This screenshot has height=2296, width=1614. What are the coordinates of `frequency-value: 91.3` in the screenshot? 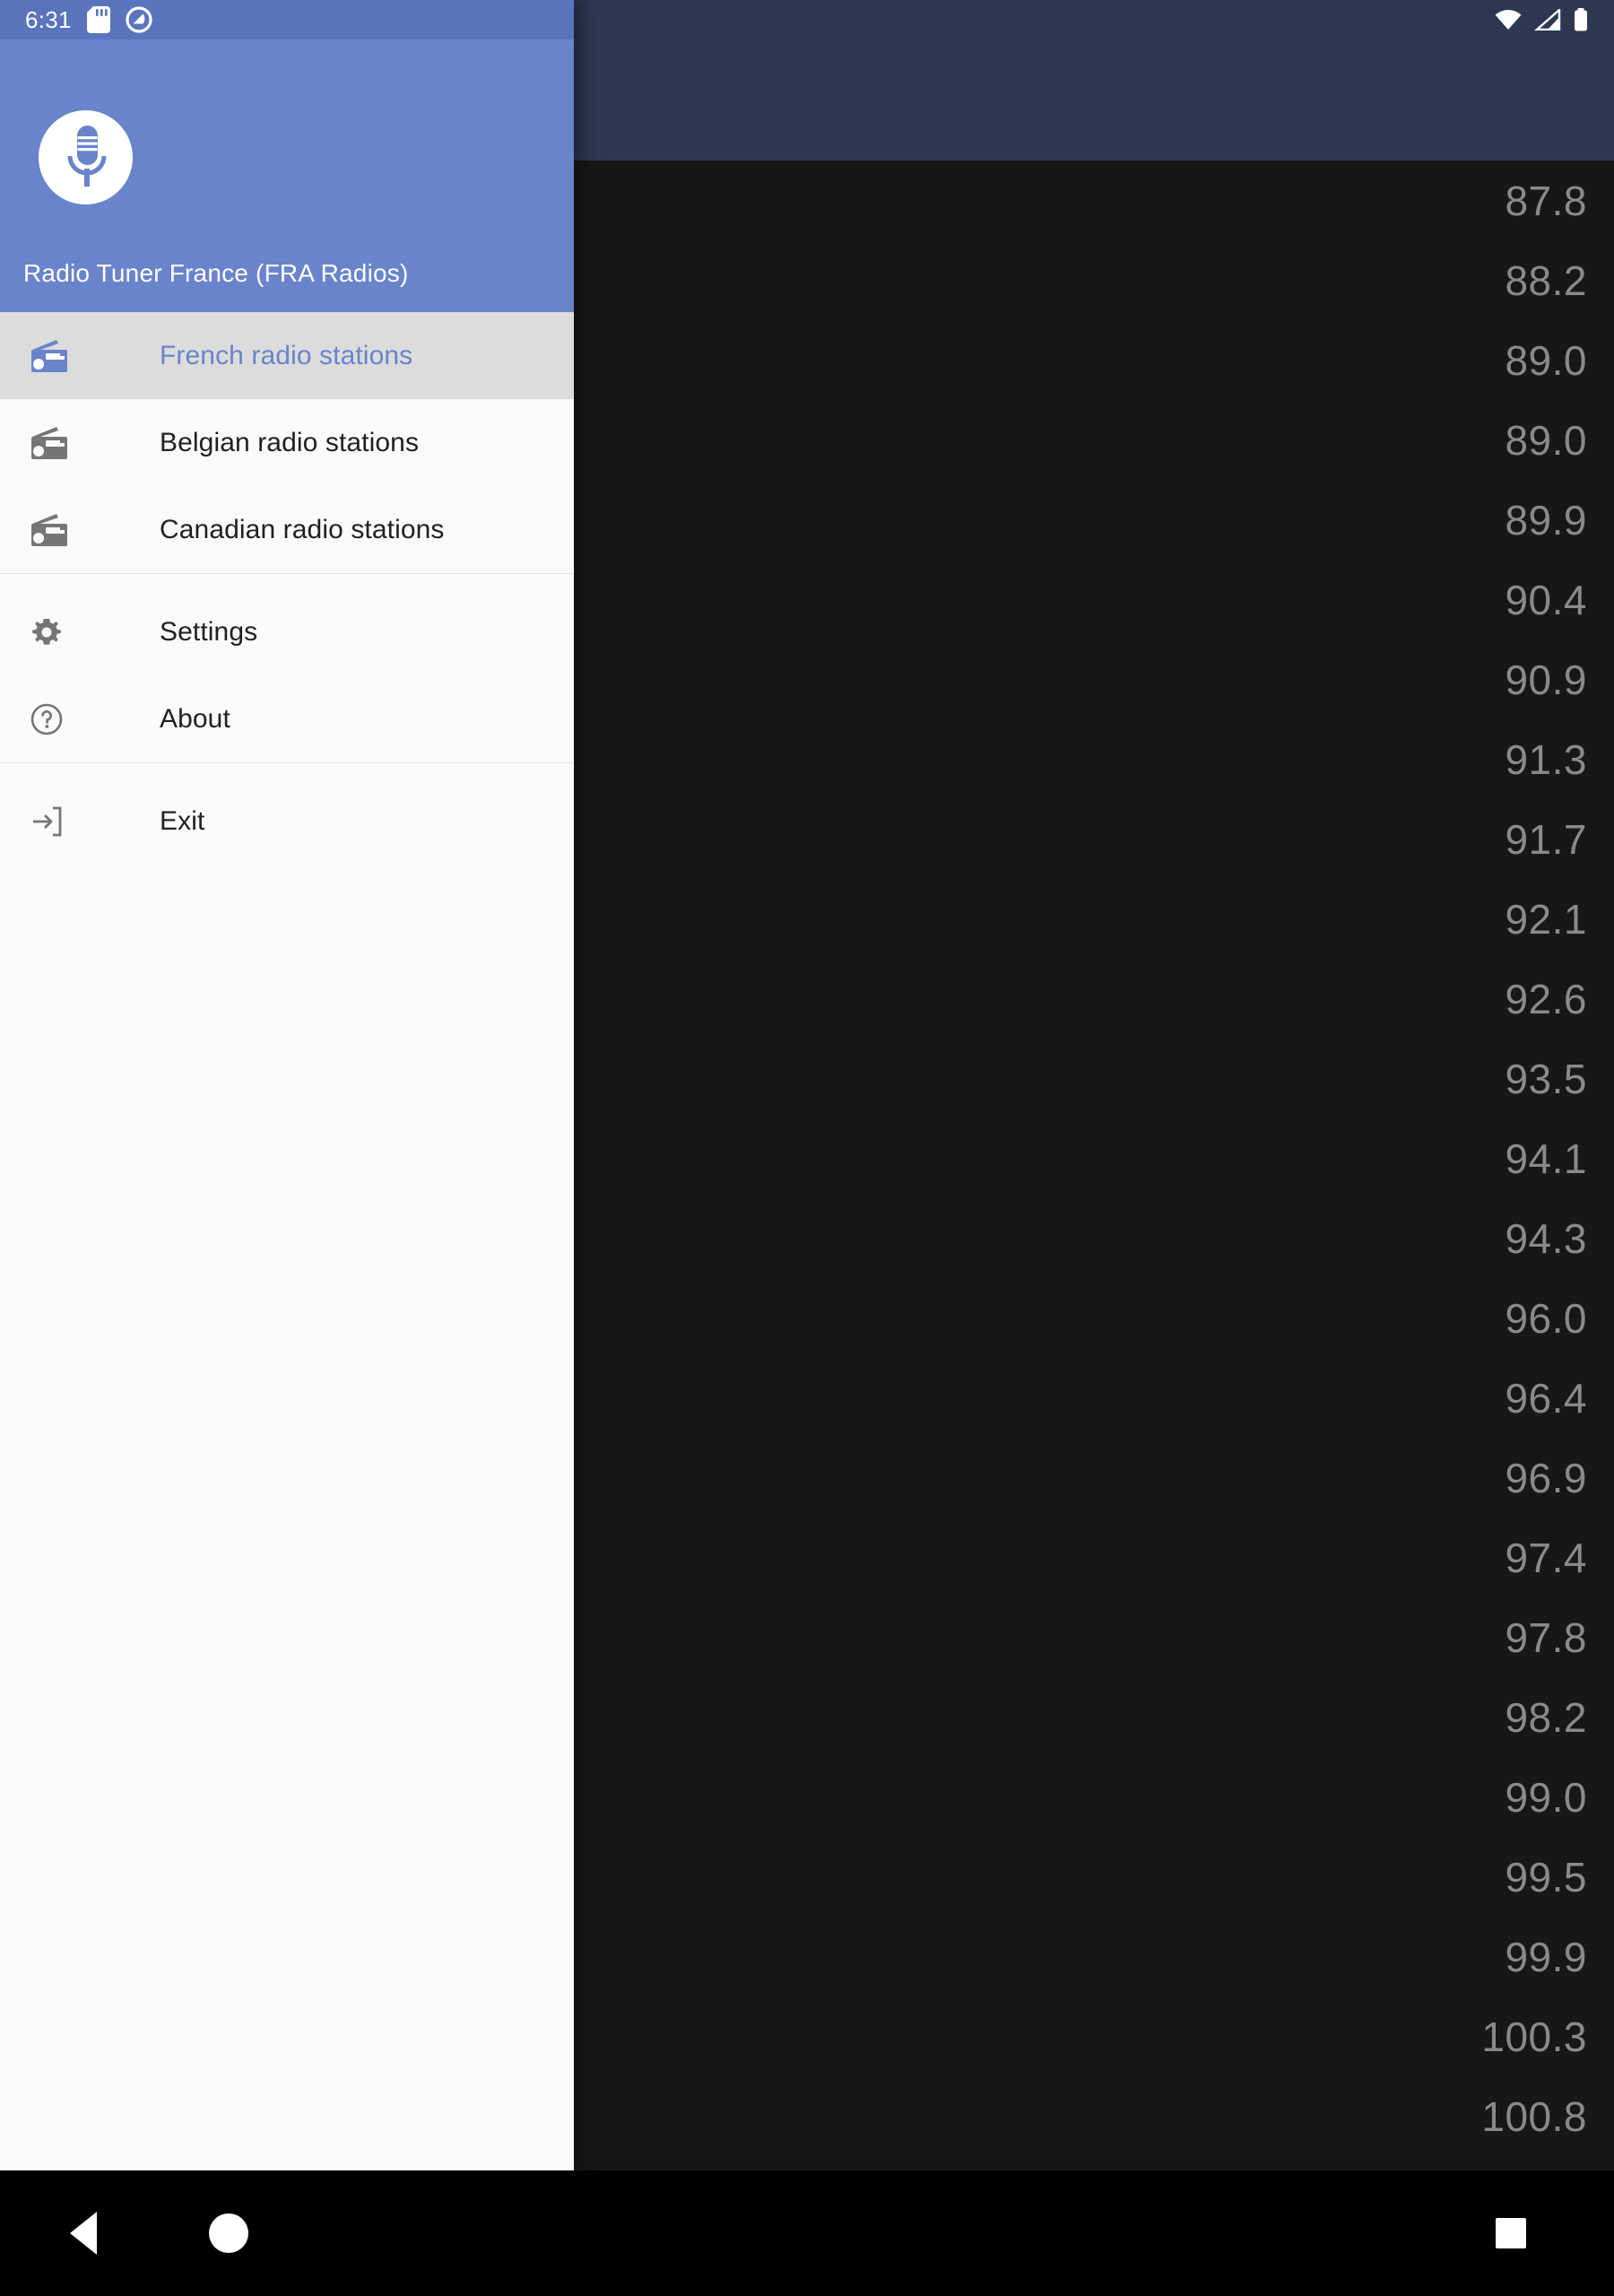 It's located at (1546, 759).